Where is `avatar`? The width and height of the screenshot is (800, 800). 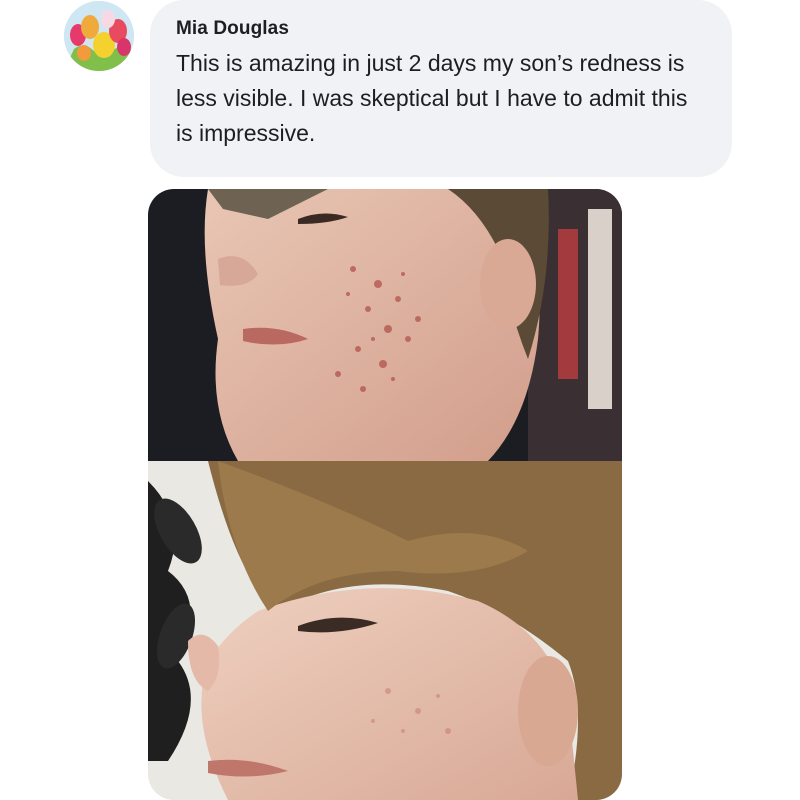
avatar is located at coordinates (99, 36).